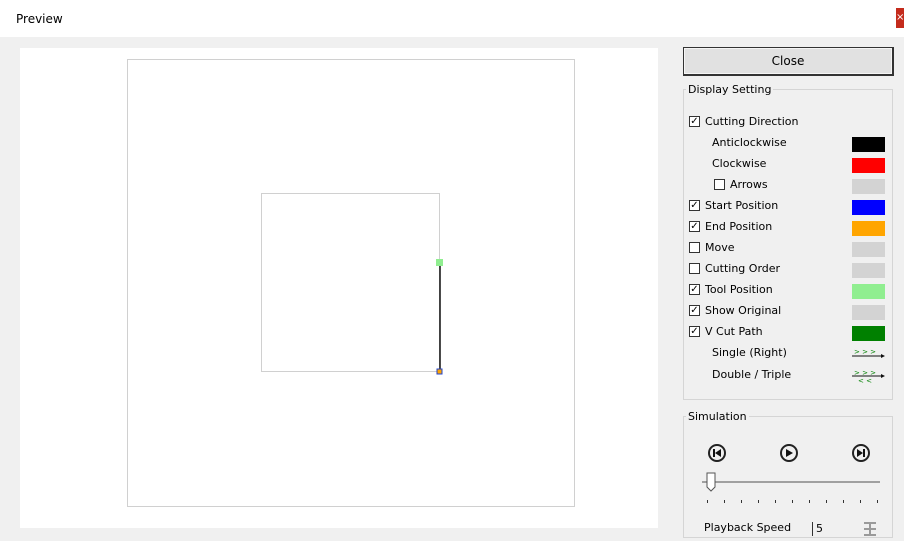 The height and width of the screenshot is (541, 904). What do you see at coordinates (752, 374) in the screenshot?
I see `double-triple-label: Double / Triple` at bounding box center [752, 374].